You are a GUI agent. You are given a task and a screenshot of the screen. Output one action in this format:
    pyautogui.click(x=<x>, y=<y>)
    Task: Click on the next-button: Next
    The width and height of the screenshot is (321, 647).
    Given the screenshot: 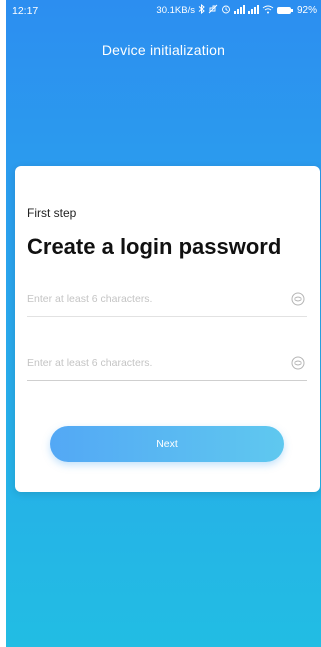 What is the action you would take?
    pyautogui.click(x=167, y=444)
    